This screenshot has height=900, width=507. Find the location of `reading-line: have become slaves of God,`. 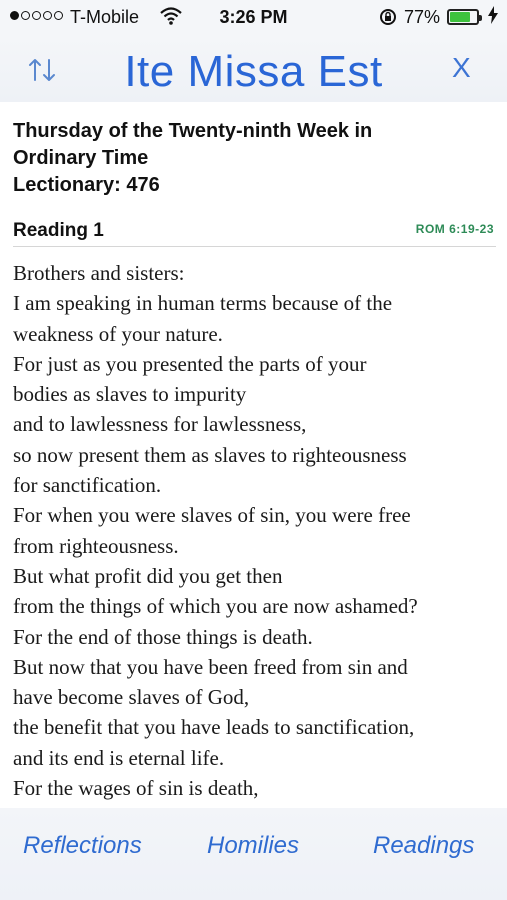

reading-line: have become slaves of God, is located at coordinates (131, 697).